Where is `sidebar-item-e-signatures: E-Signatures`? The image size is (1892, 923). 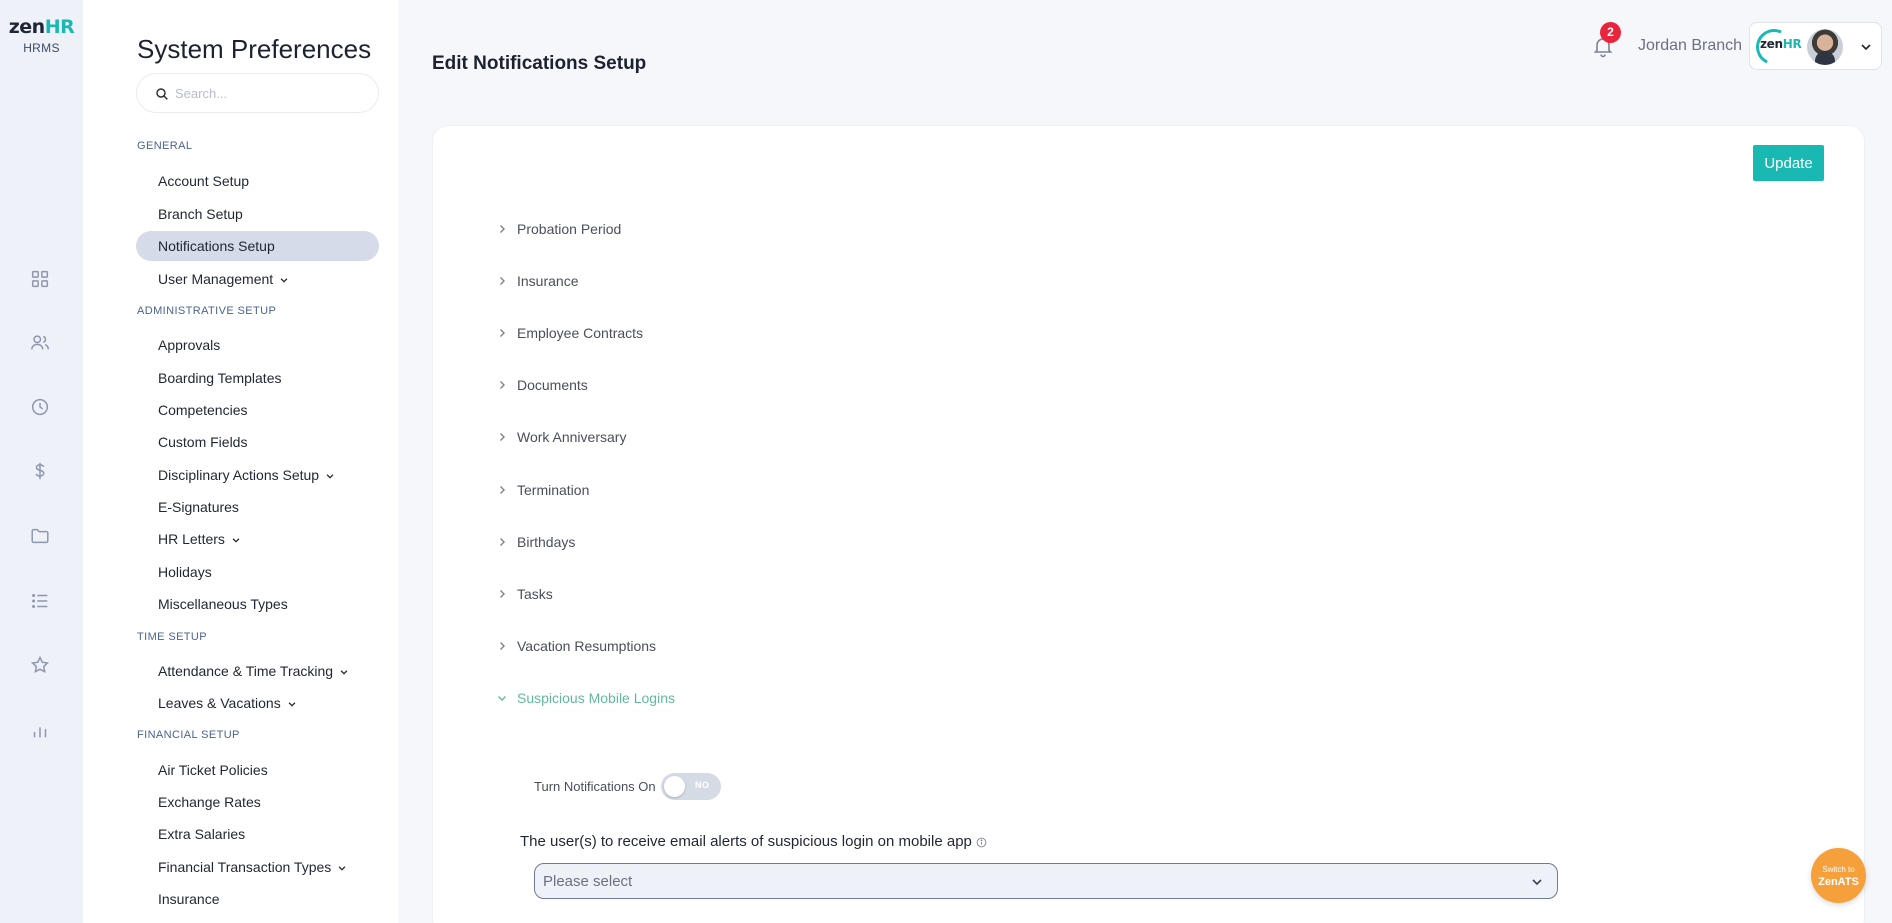
sidebar-item-e-signatures: E-Signatures is located at coordinates (257, 507).